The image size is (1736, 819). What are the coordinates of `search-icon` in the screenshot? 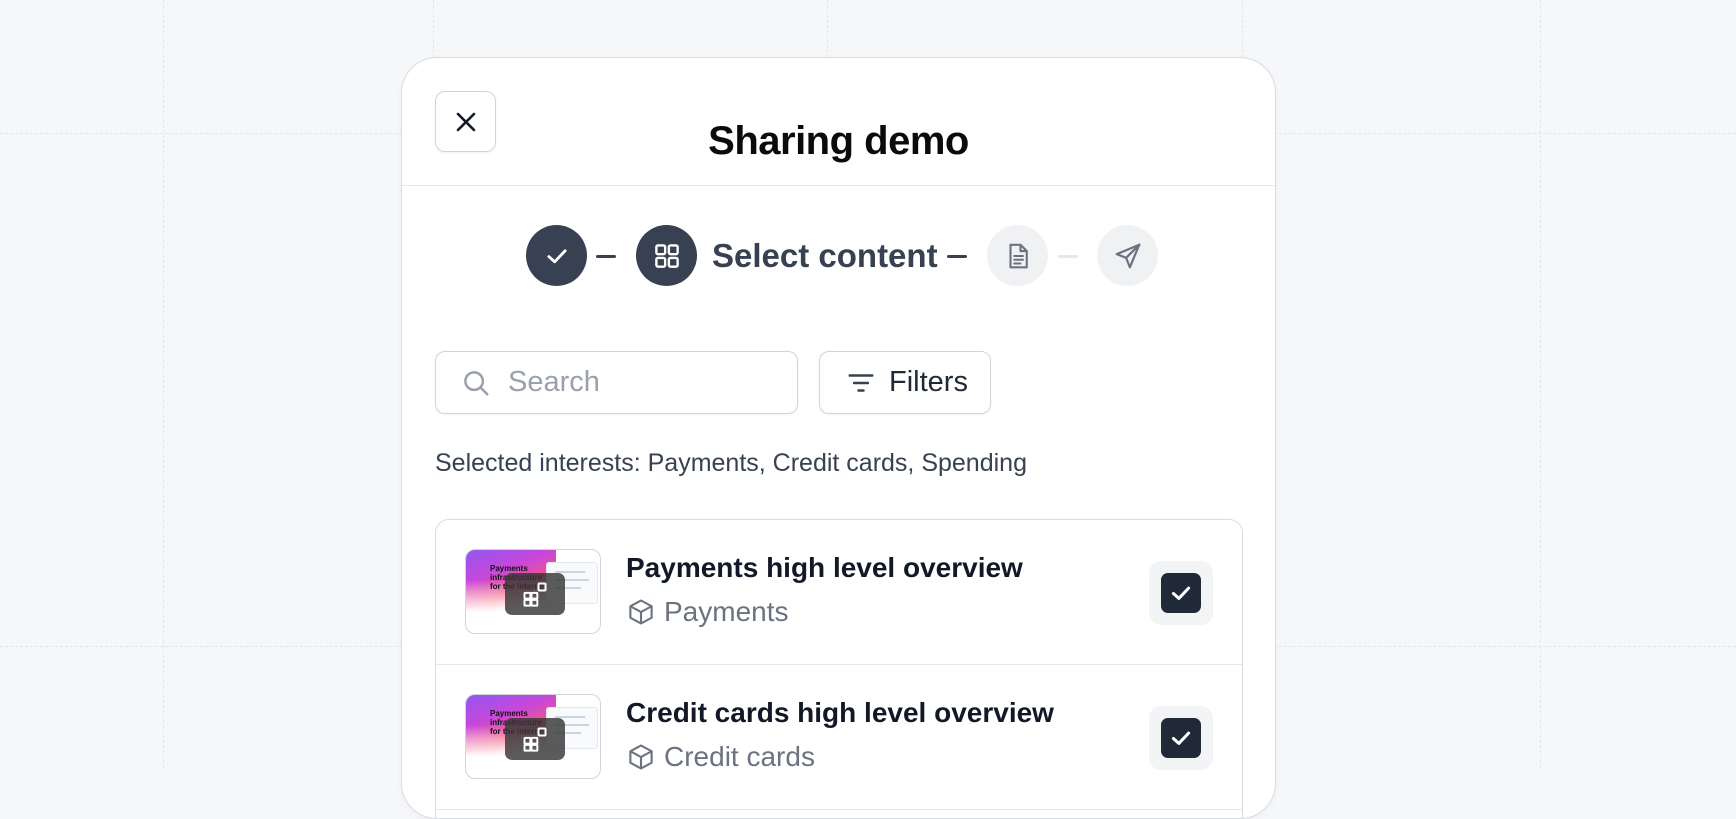 It's located at (476, 383).